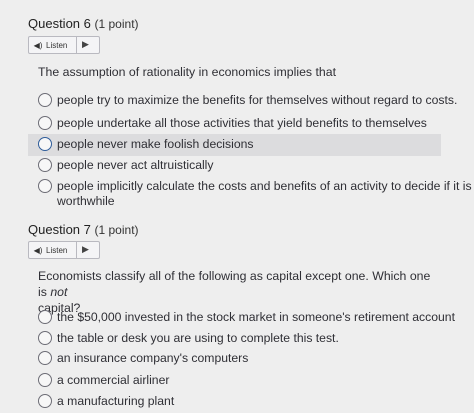  I want to click on q6-option-3: people never make foolish decisions, so click(145, 144).